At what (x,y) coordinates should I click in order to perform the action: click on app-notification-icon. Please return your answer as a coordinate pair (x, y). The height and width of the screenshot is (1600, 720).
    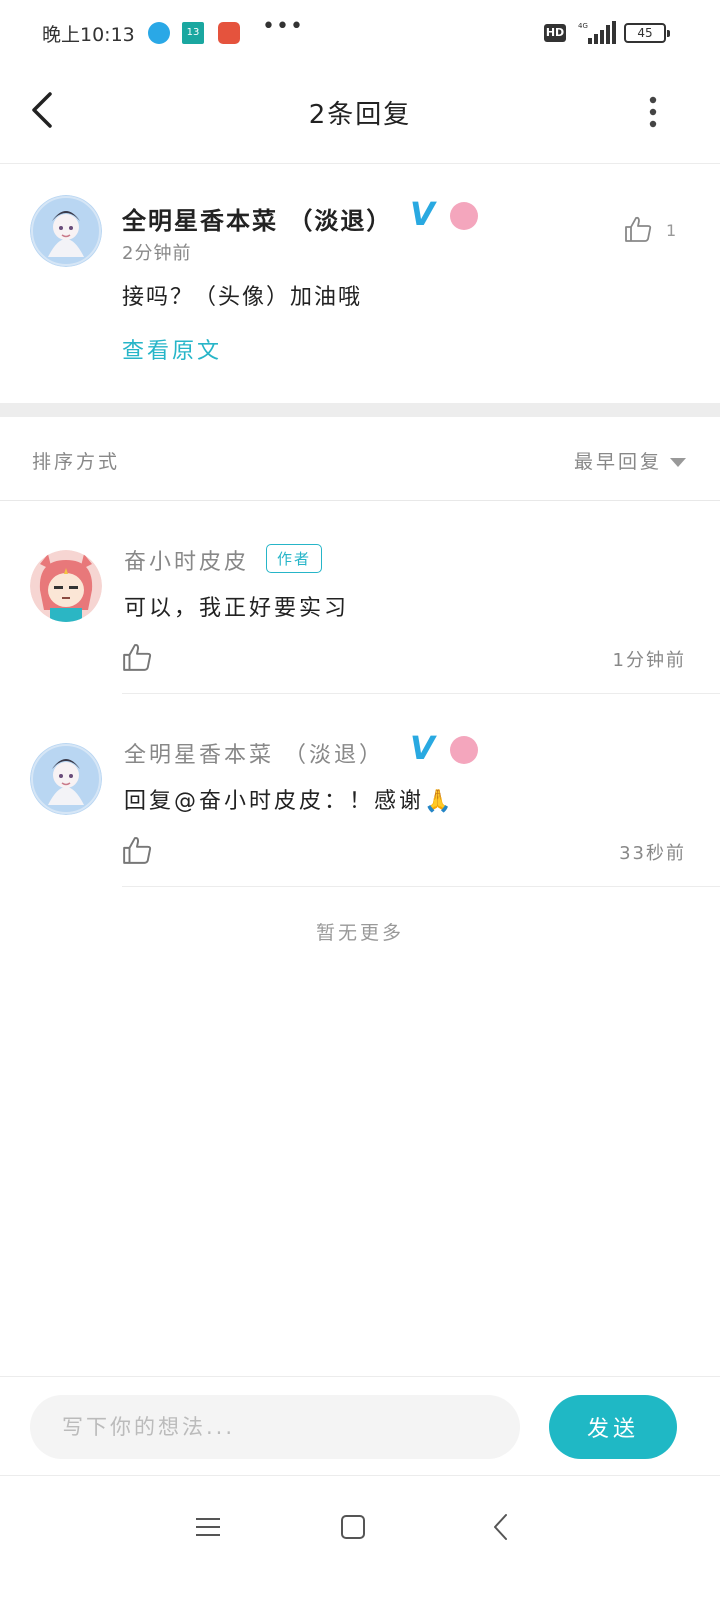
    Looking at the image, I should click on (159, 33).